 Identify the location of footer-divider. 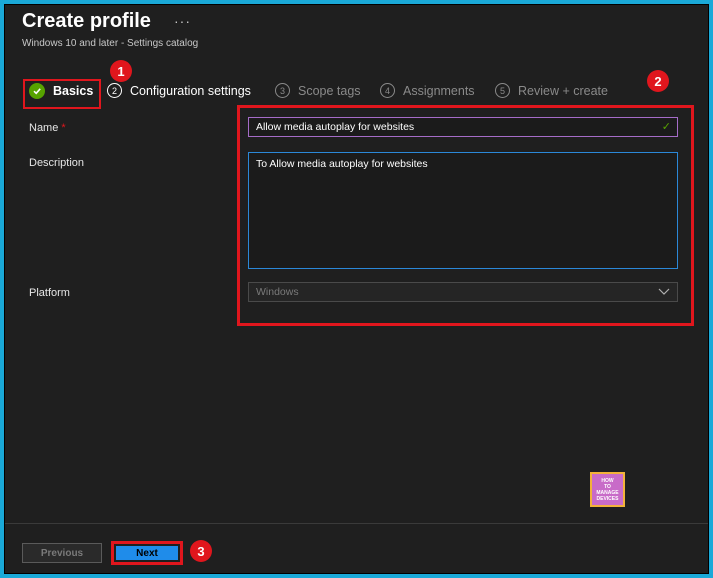
(356, 523).